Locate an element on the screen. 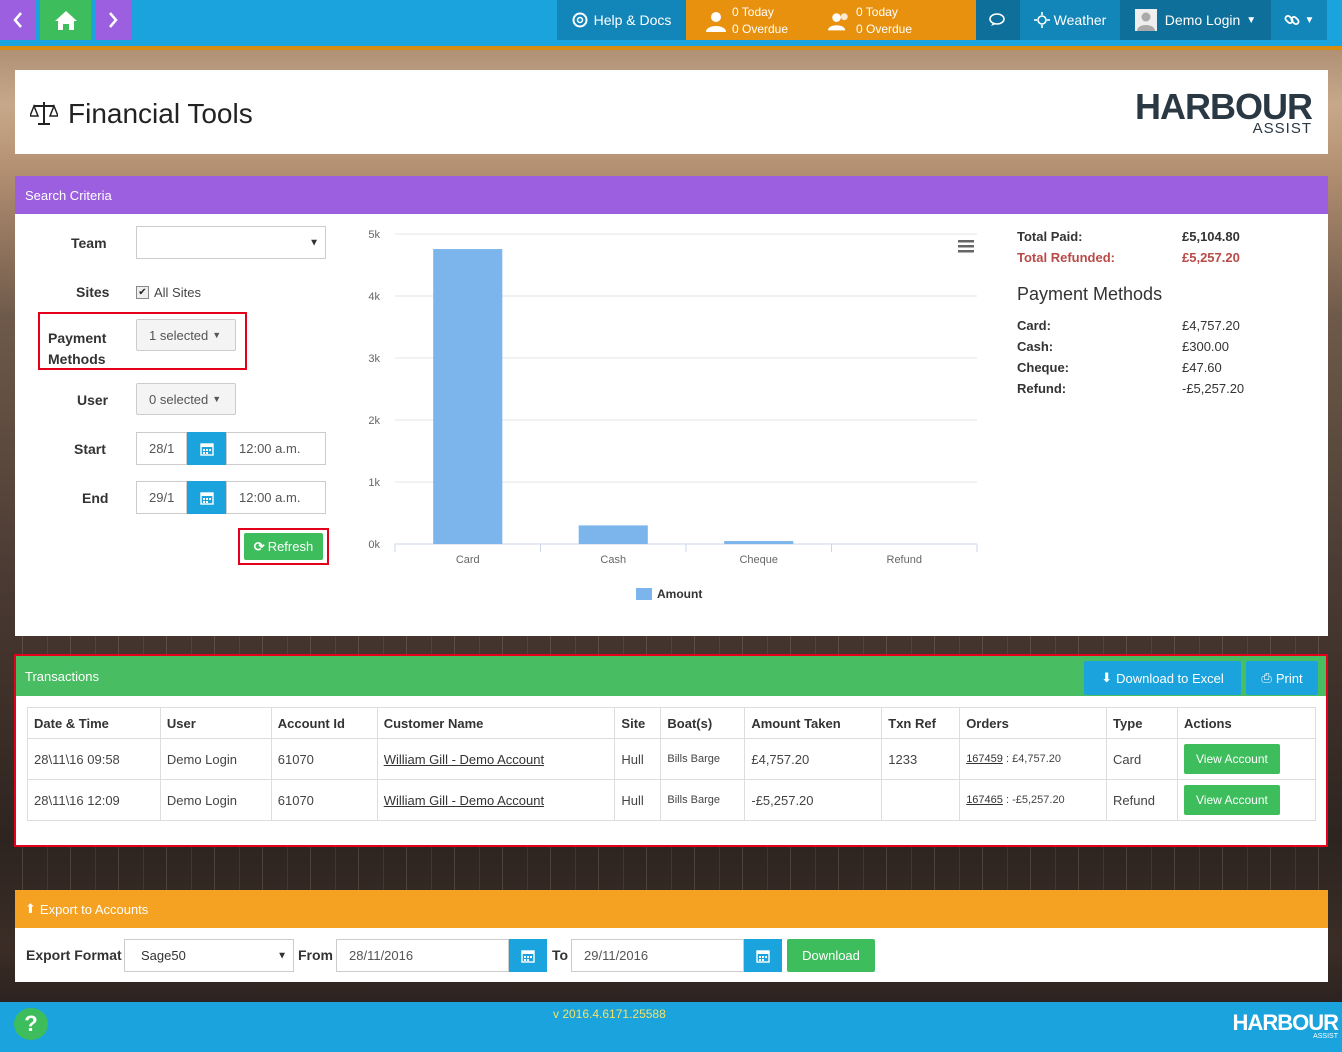 This screenshot has width=1342, height=1052. y-tick-label: 5k is located at coordinates (374, 235).